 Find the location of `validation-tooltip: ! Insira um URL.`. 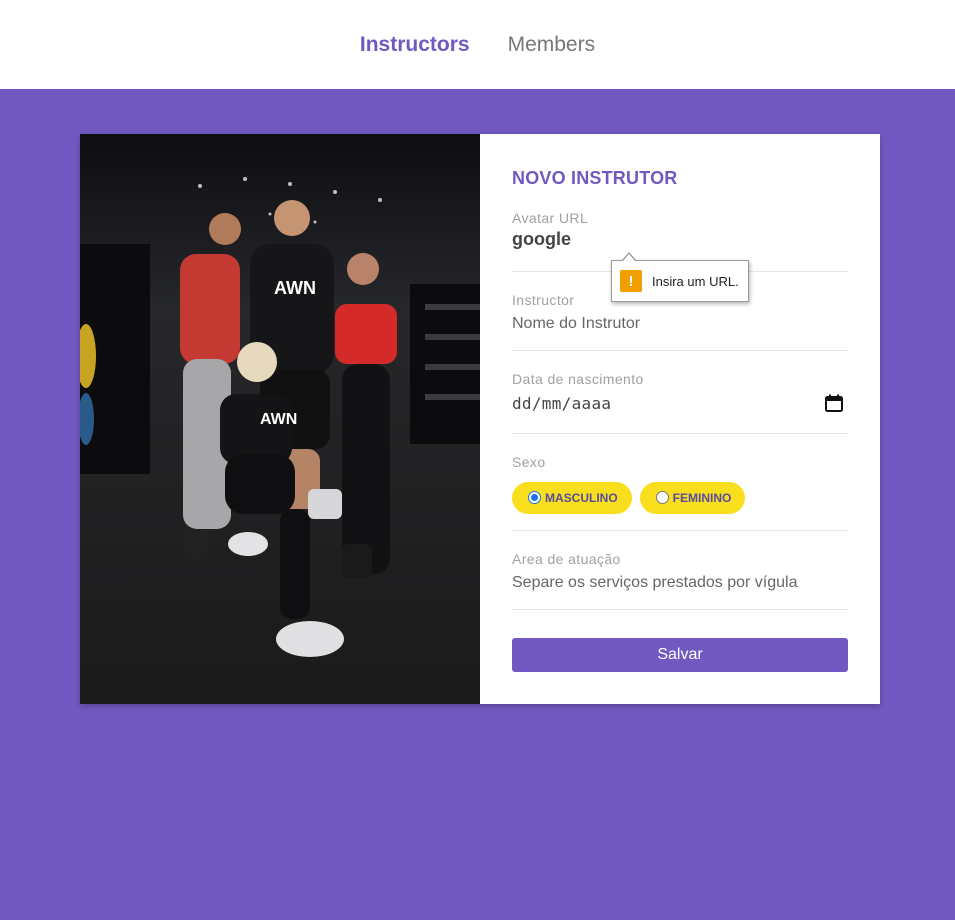

validation-tooltip: ! Insira um URL. is located at coordinates (680, 277).